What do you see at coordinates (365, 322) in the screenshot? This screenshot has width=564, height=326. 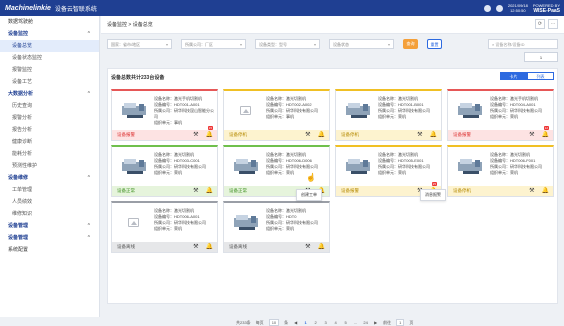 I see `page-number: 24` at bounding box center [365, 322].